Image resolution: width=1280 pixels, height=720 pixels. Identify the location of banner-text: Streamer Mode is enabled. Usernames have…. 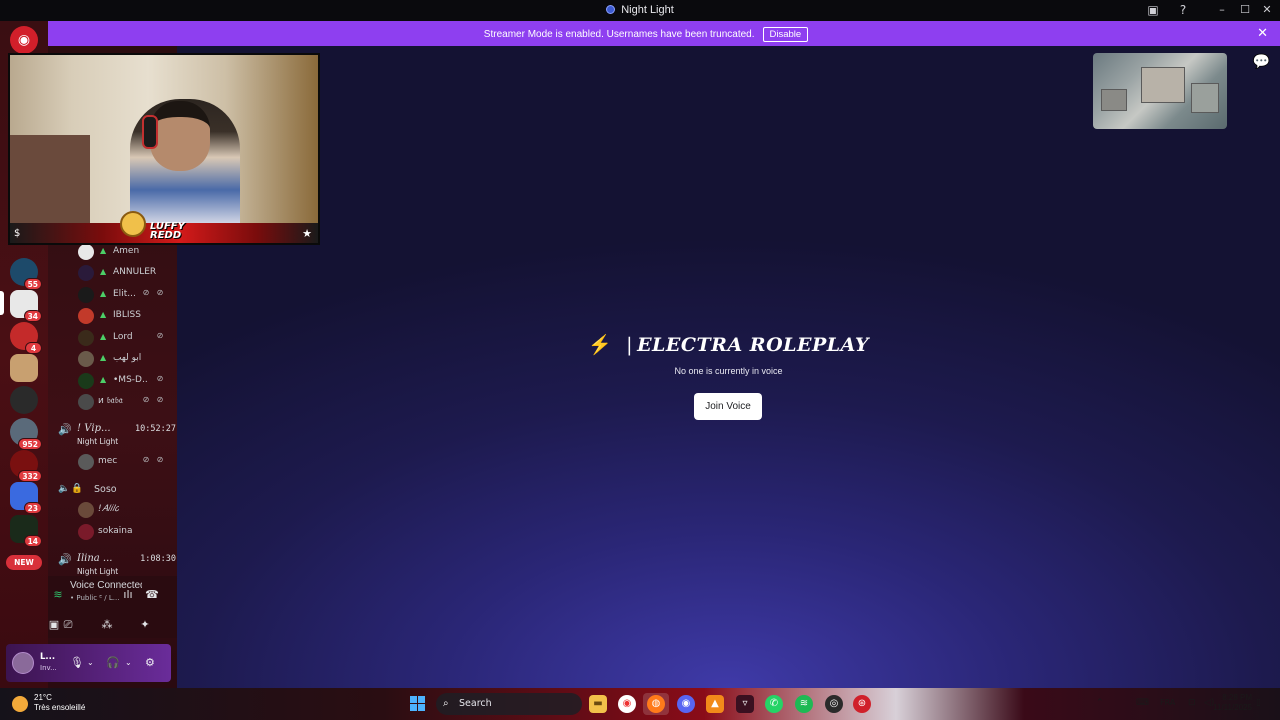
(619, 34).